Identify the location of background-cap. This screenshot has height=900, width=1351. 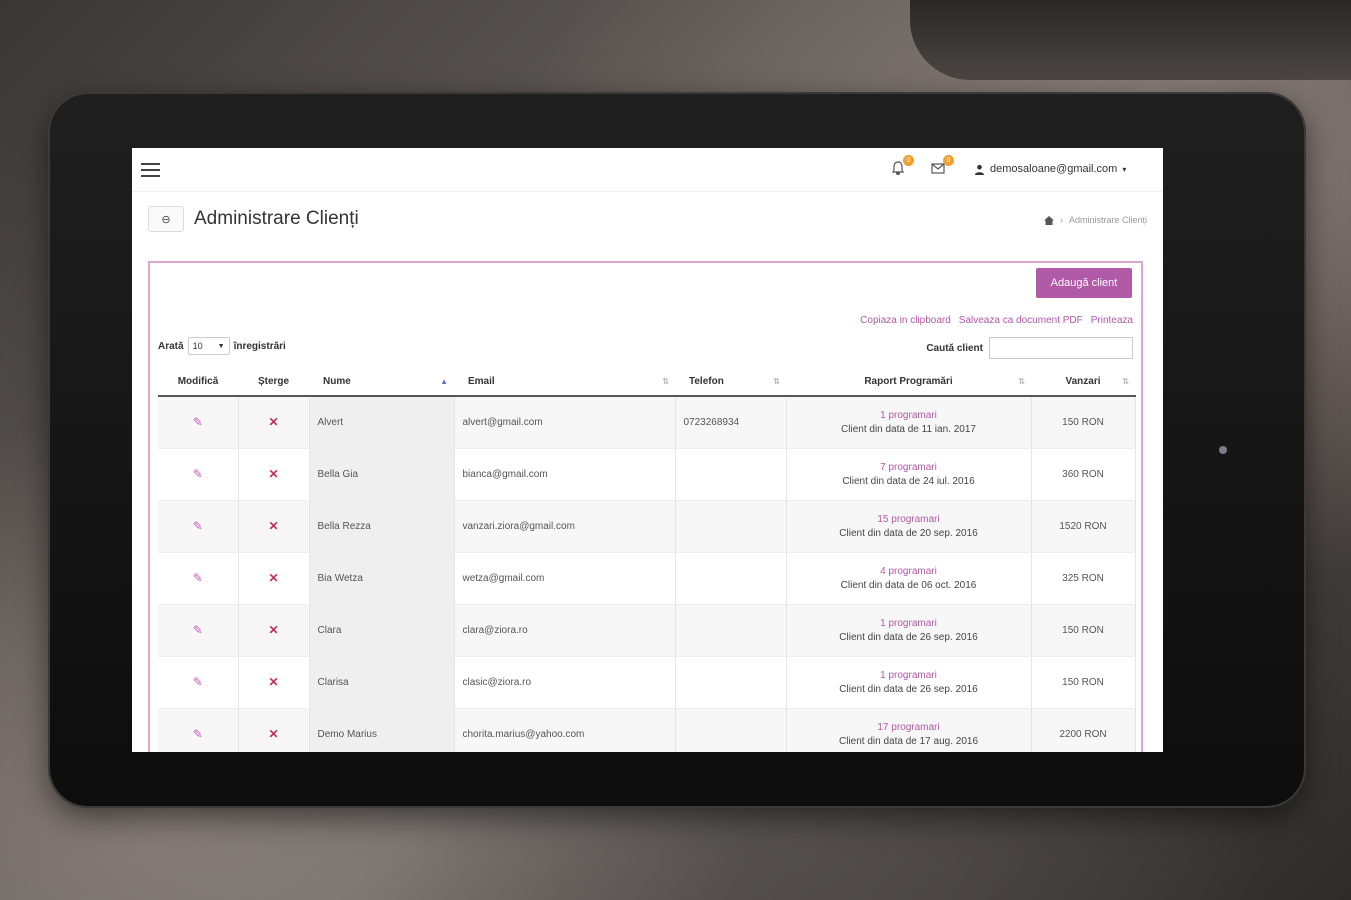
(1130, 40).